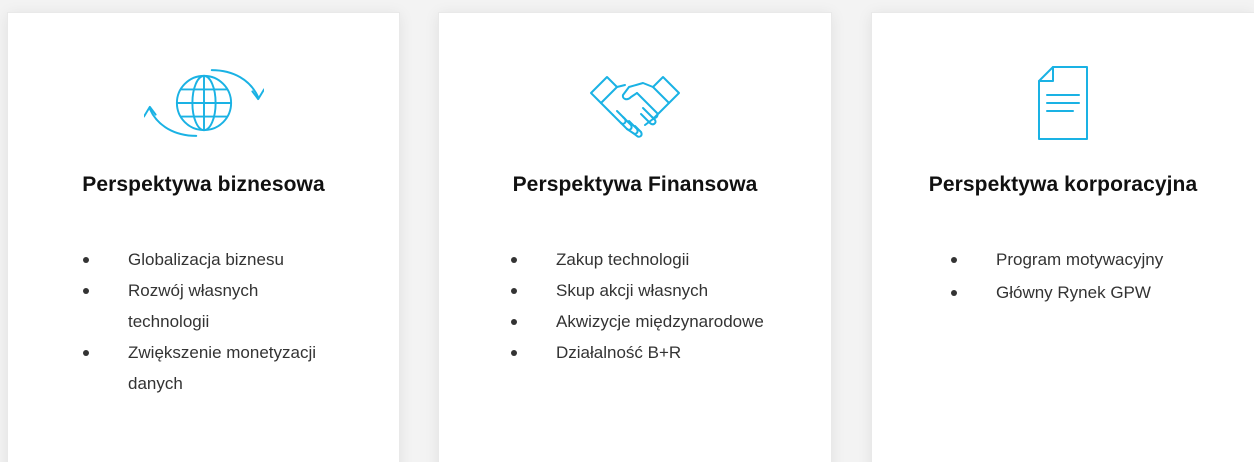  I want to click on list-item: Akwizycje międzynarodowe, so click(661, 321).